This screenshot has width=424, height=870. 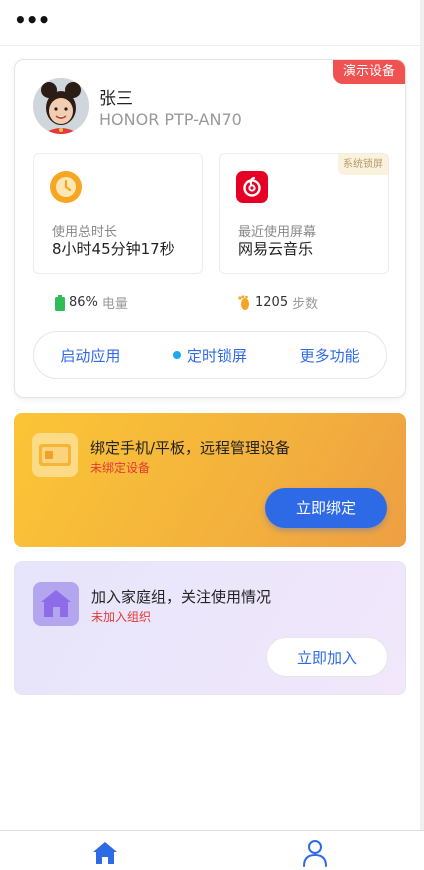 I want to click on bind-device-card: 绑定手机/平板，远程管理设备 未绑定设备 立即绑定, so click(x=210, y=480).